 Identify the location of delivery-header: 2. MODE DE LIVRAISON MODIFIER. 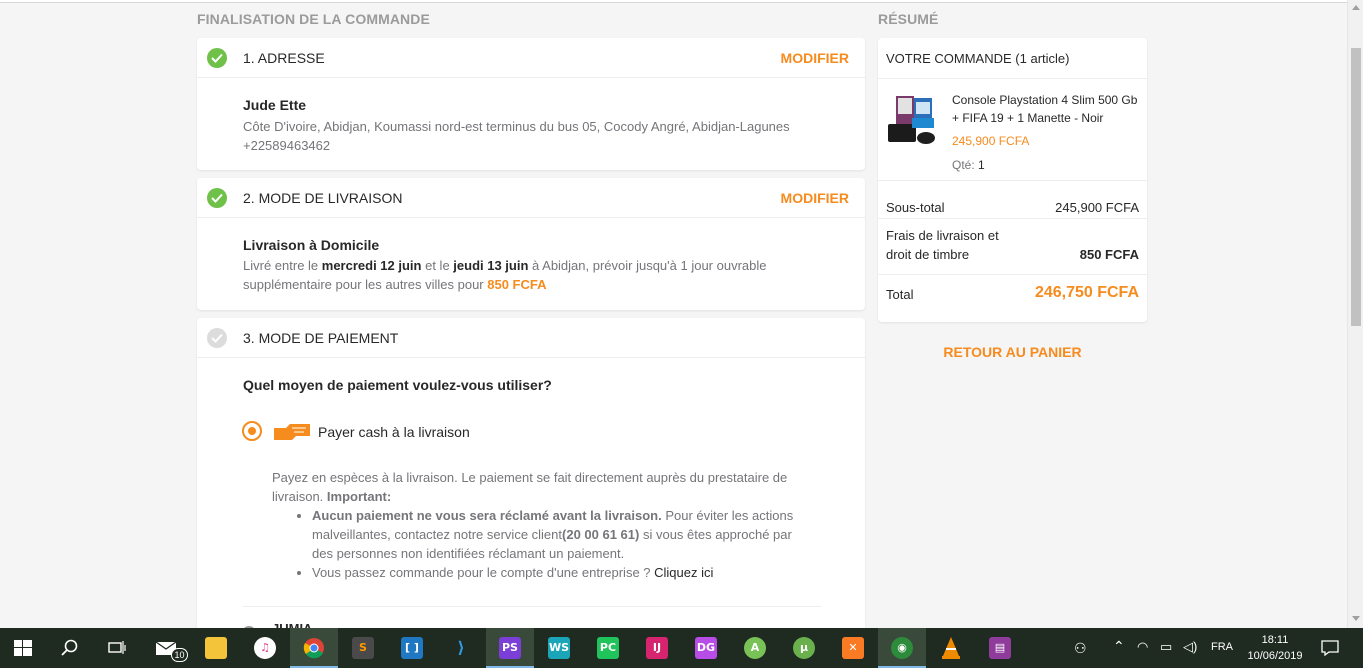
(531, 198).